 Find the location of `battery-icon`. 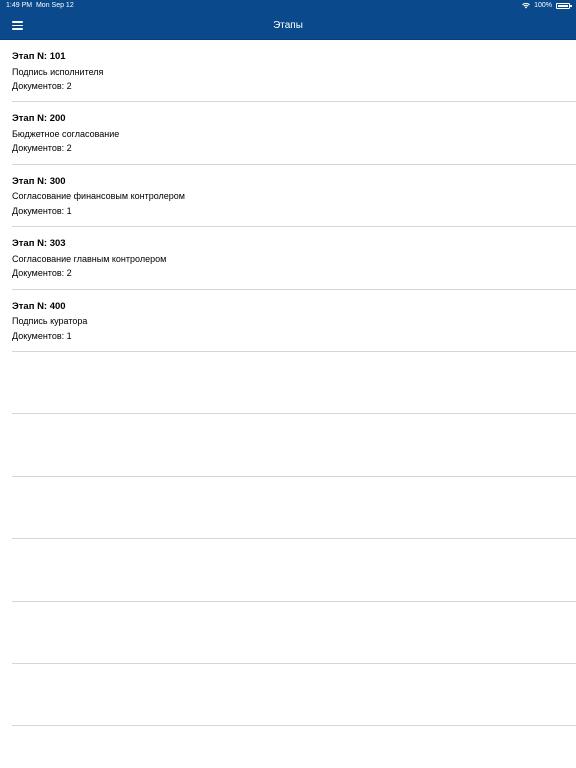

battery-icon is located at coordinates (564, 6).